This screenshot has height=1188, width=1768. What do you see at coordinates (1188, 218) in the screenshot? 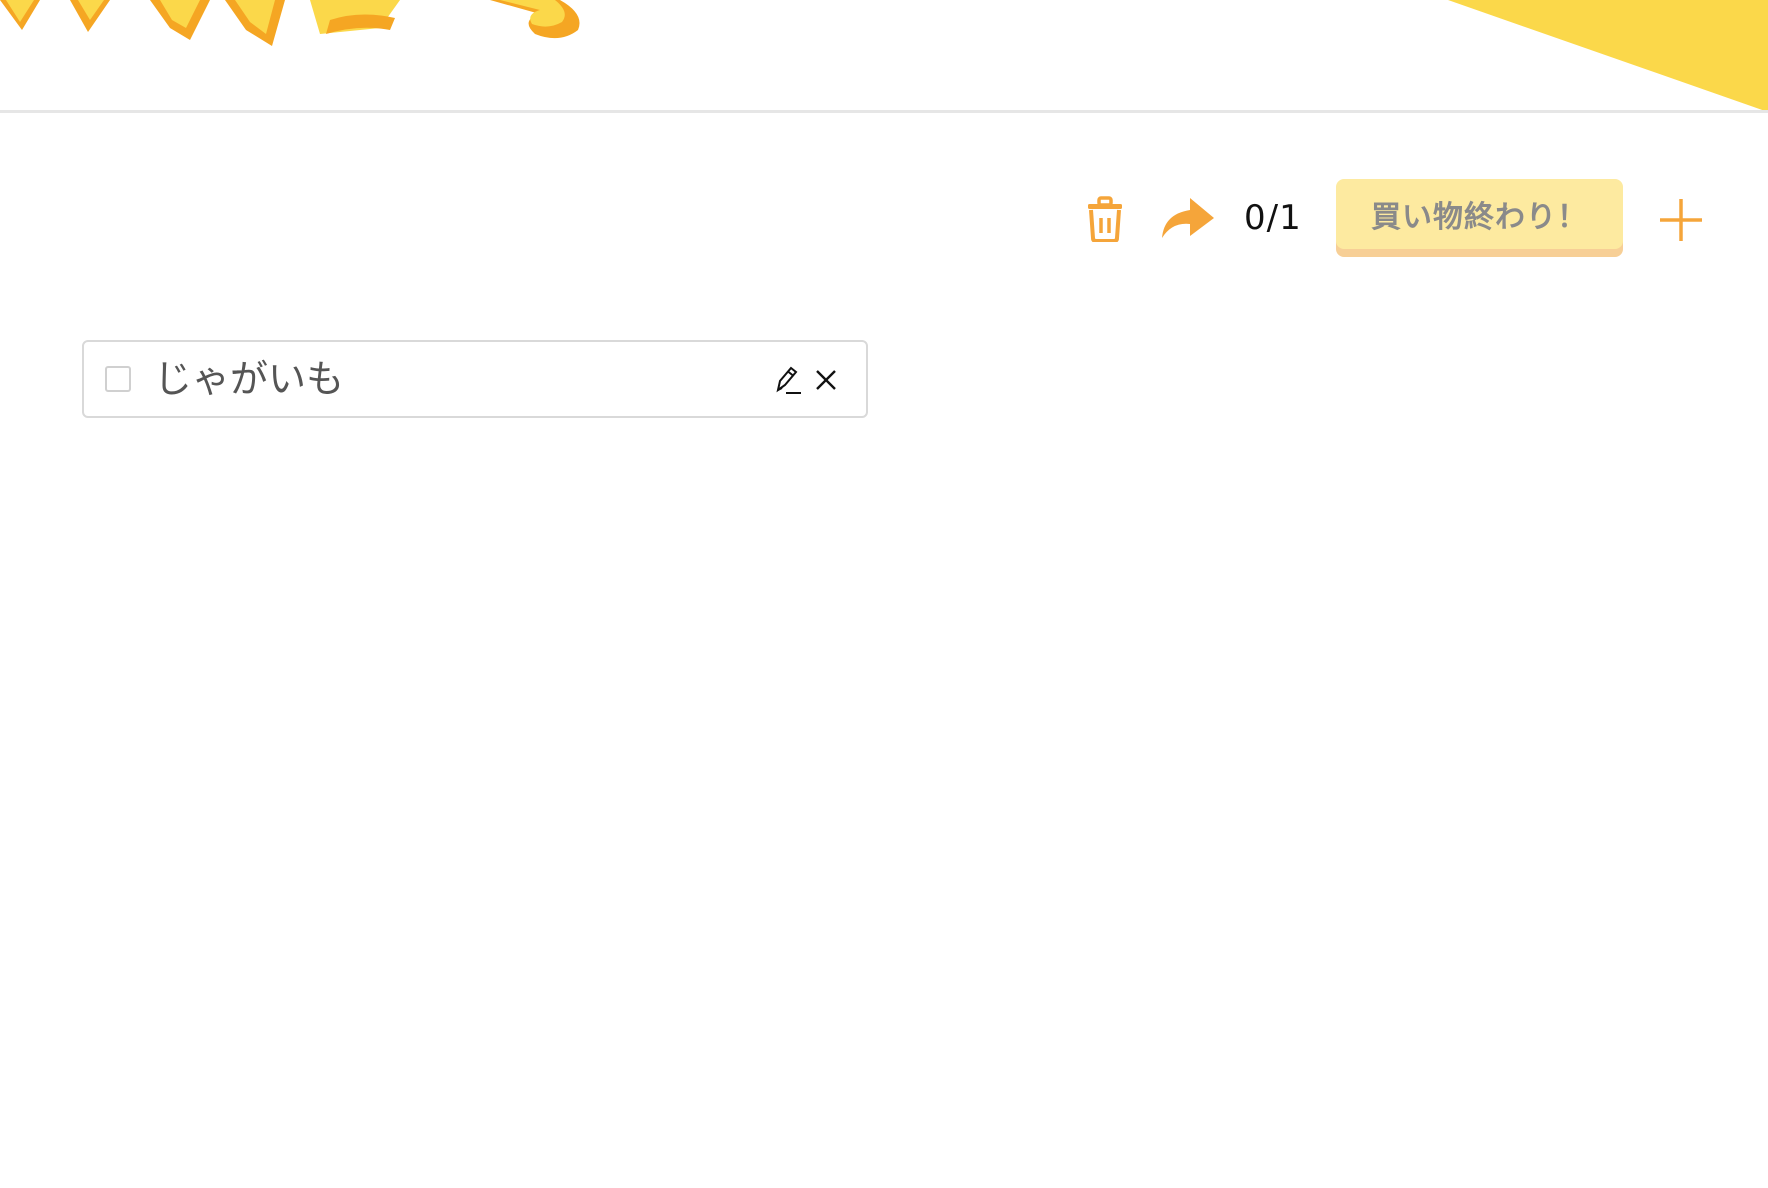
I see `share-arrow-icon` at bounding box center [1188, 218].